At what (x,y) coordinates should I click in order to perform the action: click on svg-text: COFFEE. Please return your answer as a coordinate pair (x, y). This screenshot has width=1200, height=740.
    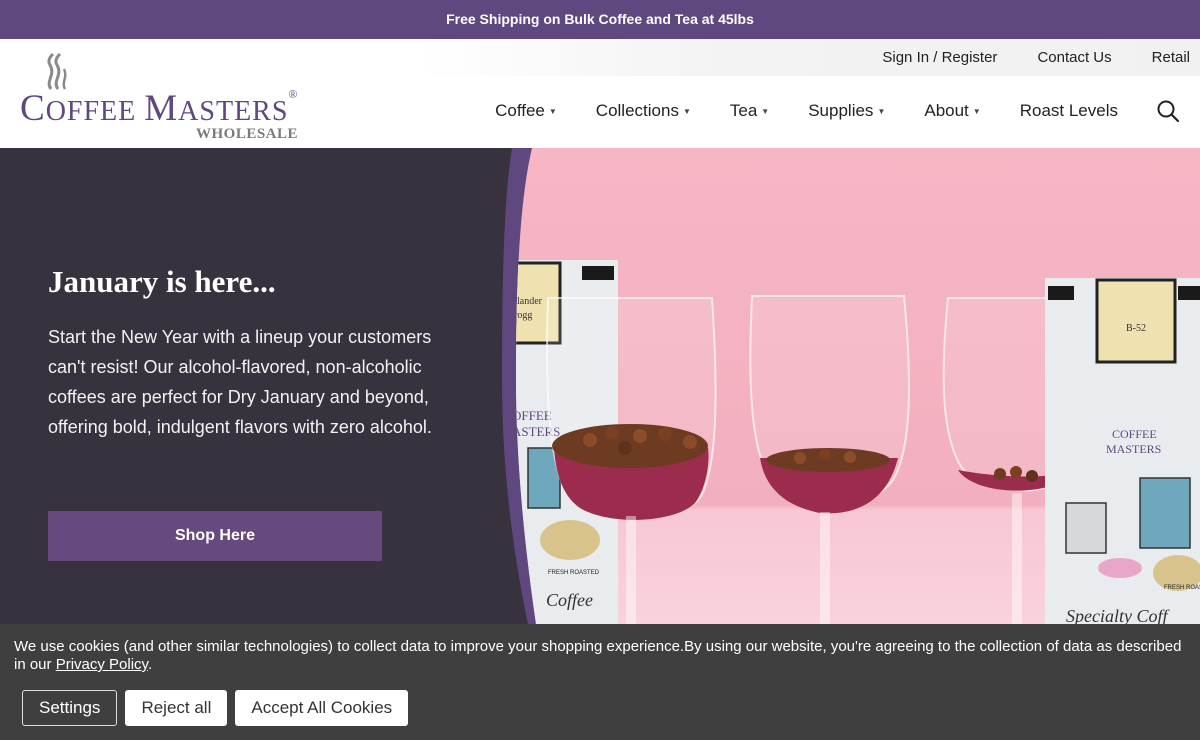
    Looking at the image, I should click on (1134, 434).